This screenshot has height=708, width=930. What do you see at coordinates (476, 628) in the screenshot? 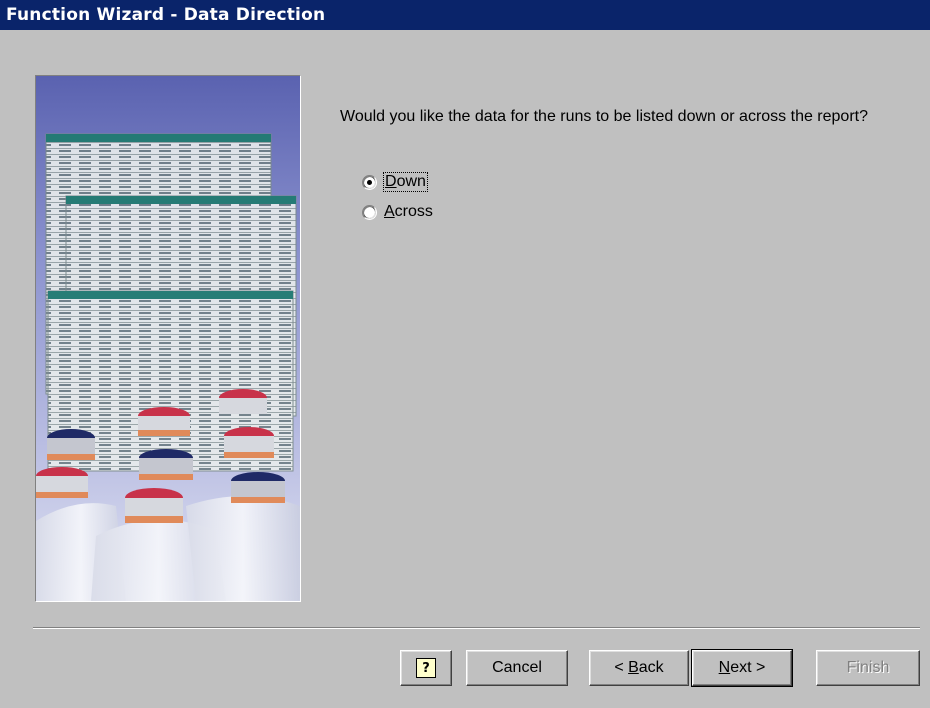
I see `button-separator` at bounding box center [476, 628].